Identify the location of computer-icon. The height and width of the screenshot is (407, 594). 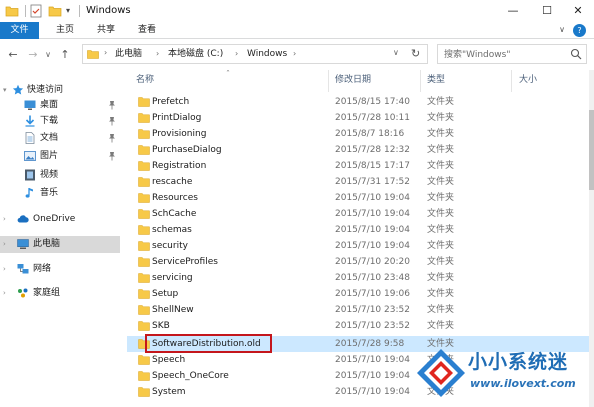
(23, 244).